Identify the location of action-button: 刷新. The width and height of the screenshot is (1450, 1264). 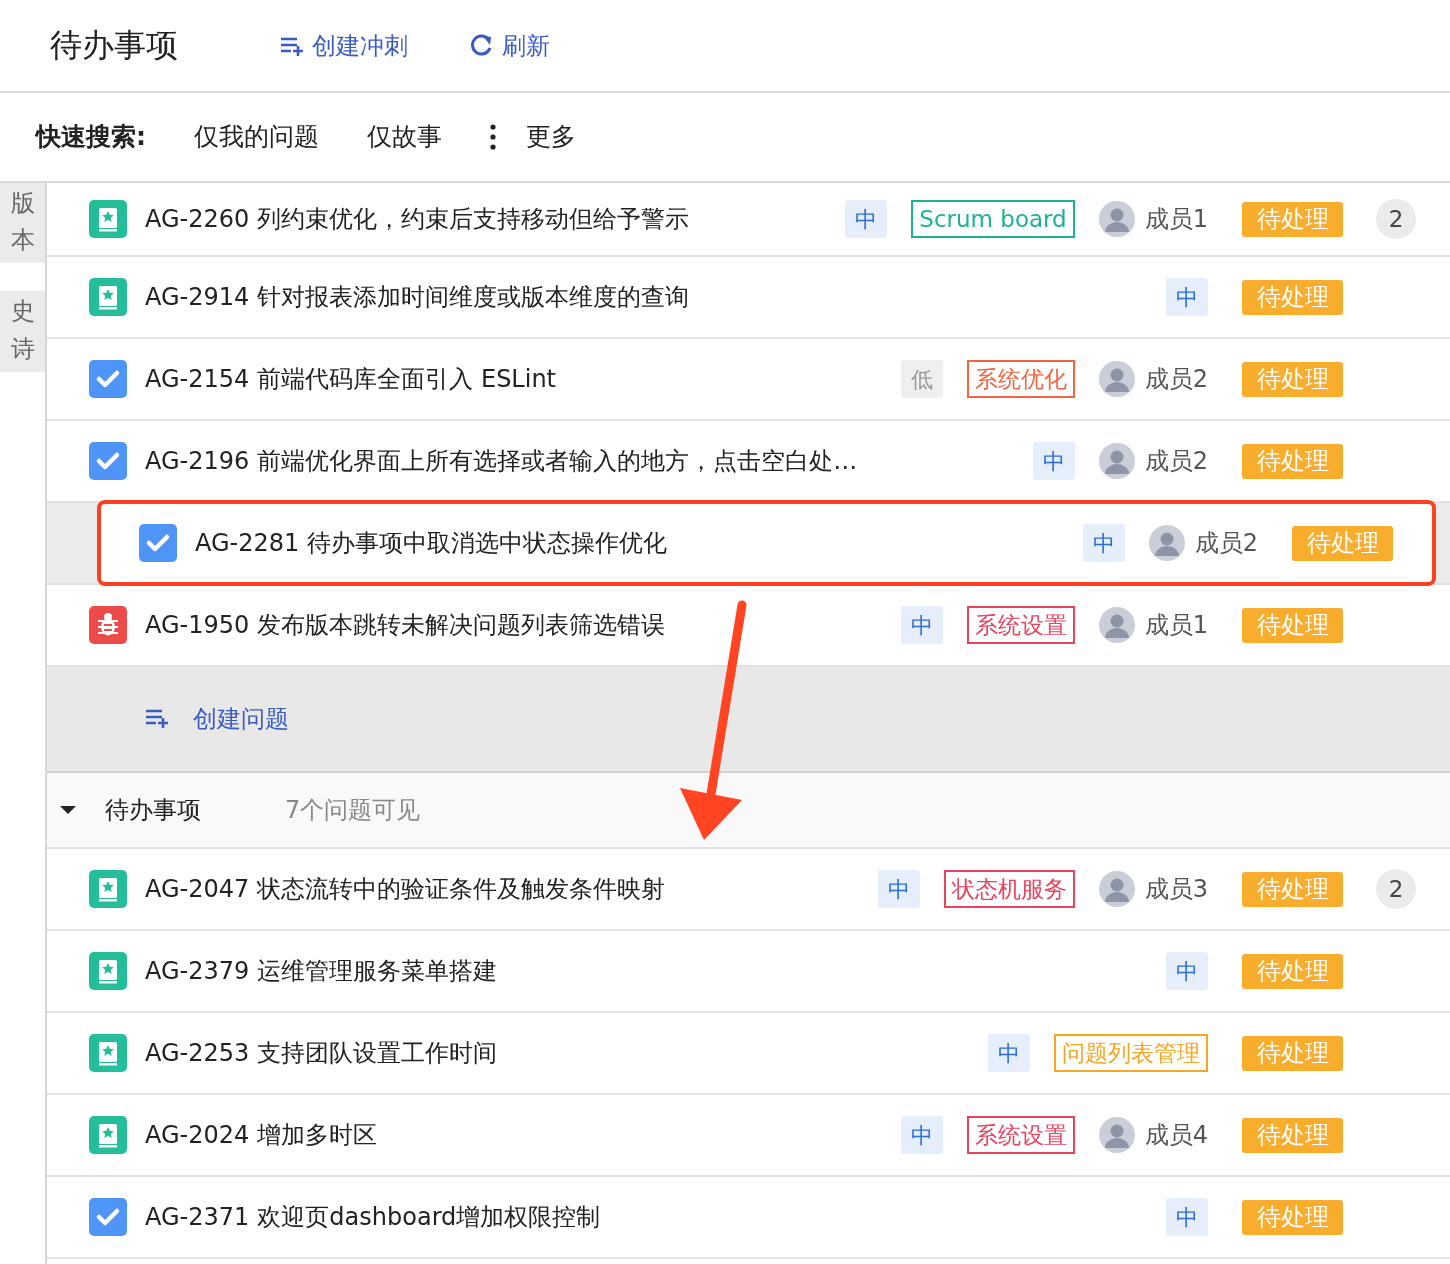
(510, 45).